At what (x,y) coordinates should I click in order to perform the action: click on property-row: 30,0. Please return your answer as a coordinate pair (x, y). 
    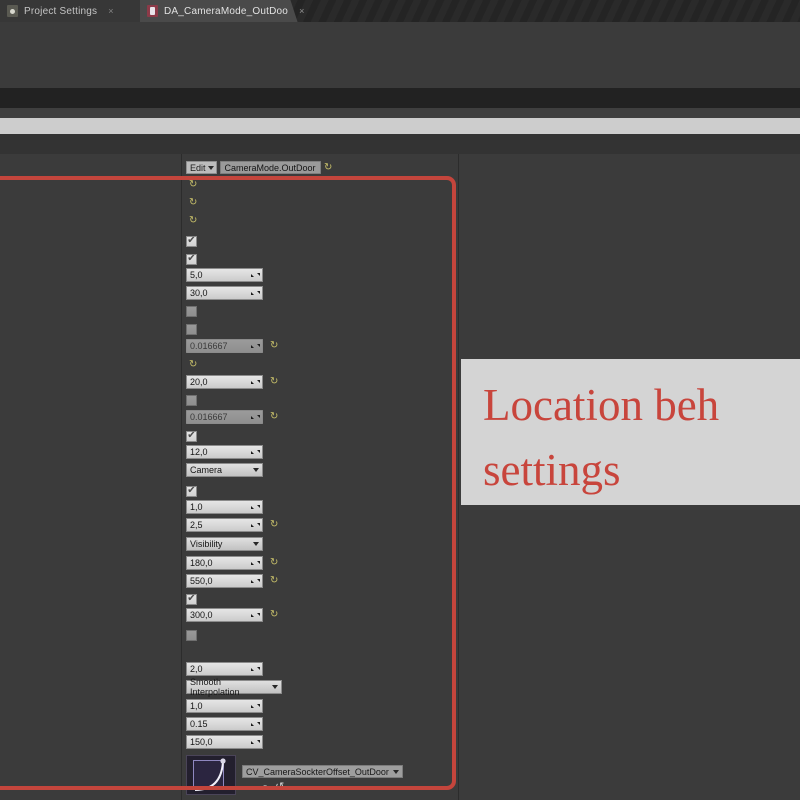
    Looking at the image, I should click on (224, 293).